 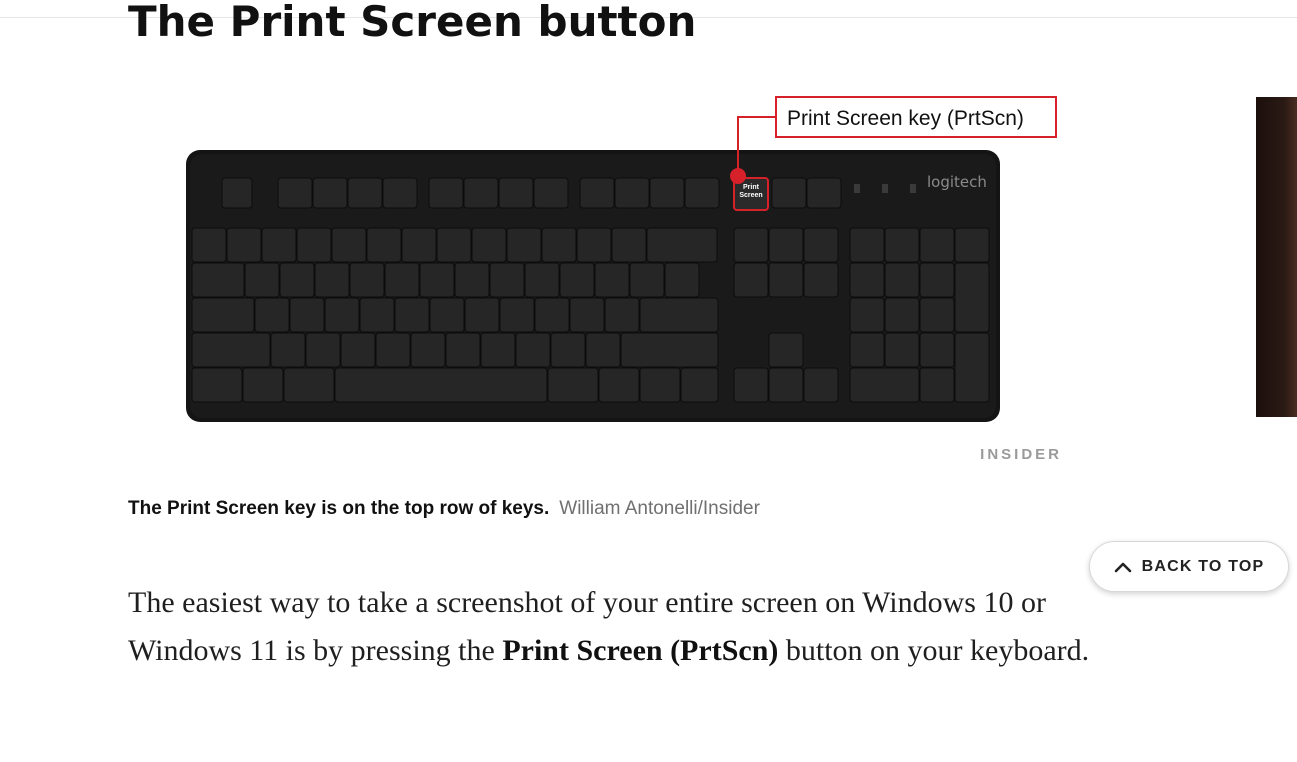 What do you see at coordinates (957, 182) in the screenshot?
I see `logitech-logo: logitech` at bounding box center [957, 182].